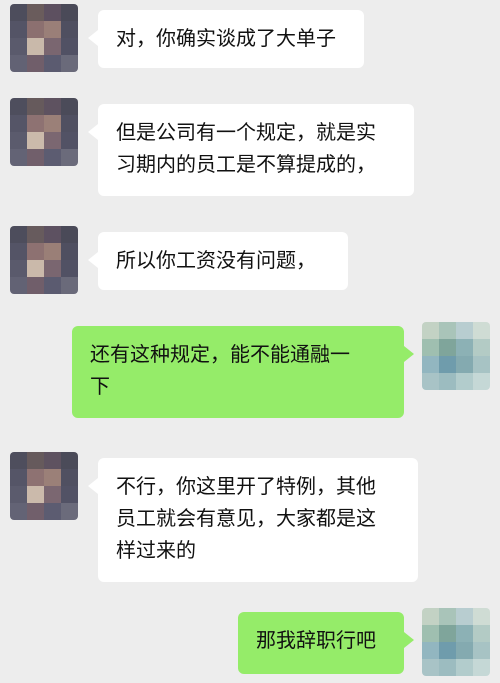  Describe the element at coordinates (226, 39) in the screenshot. I see `message-bubble: 对，你确实谈成了大单子` at that location.